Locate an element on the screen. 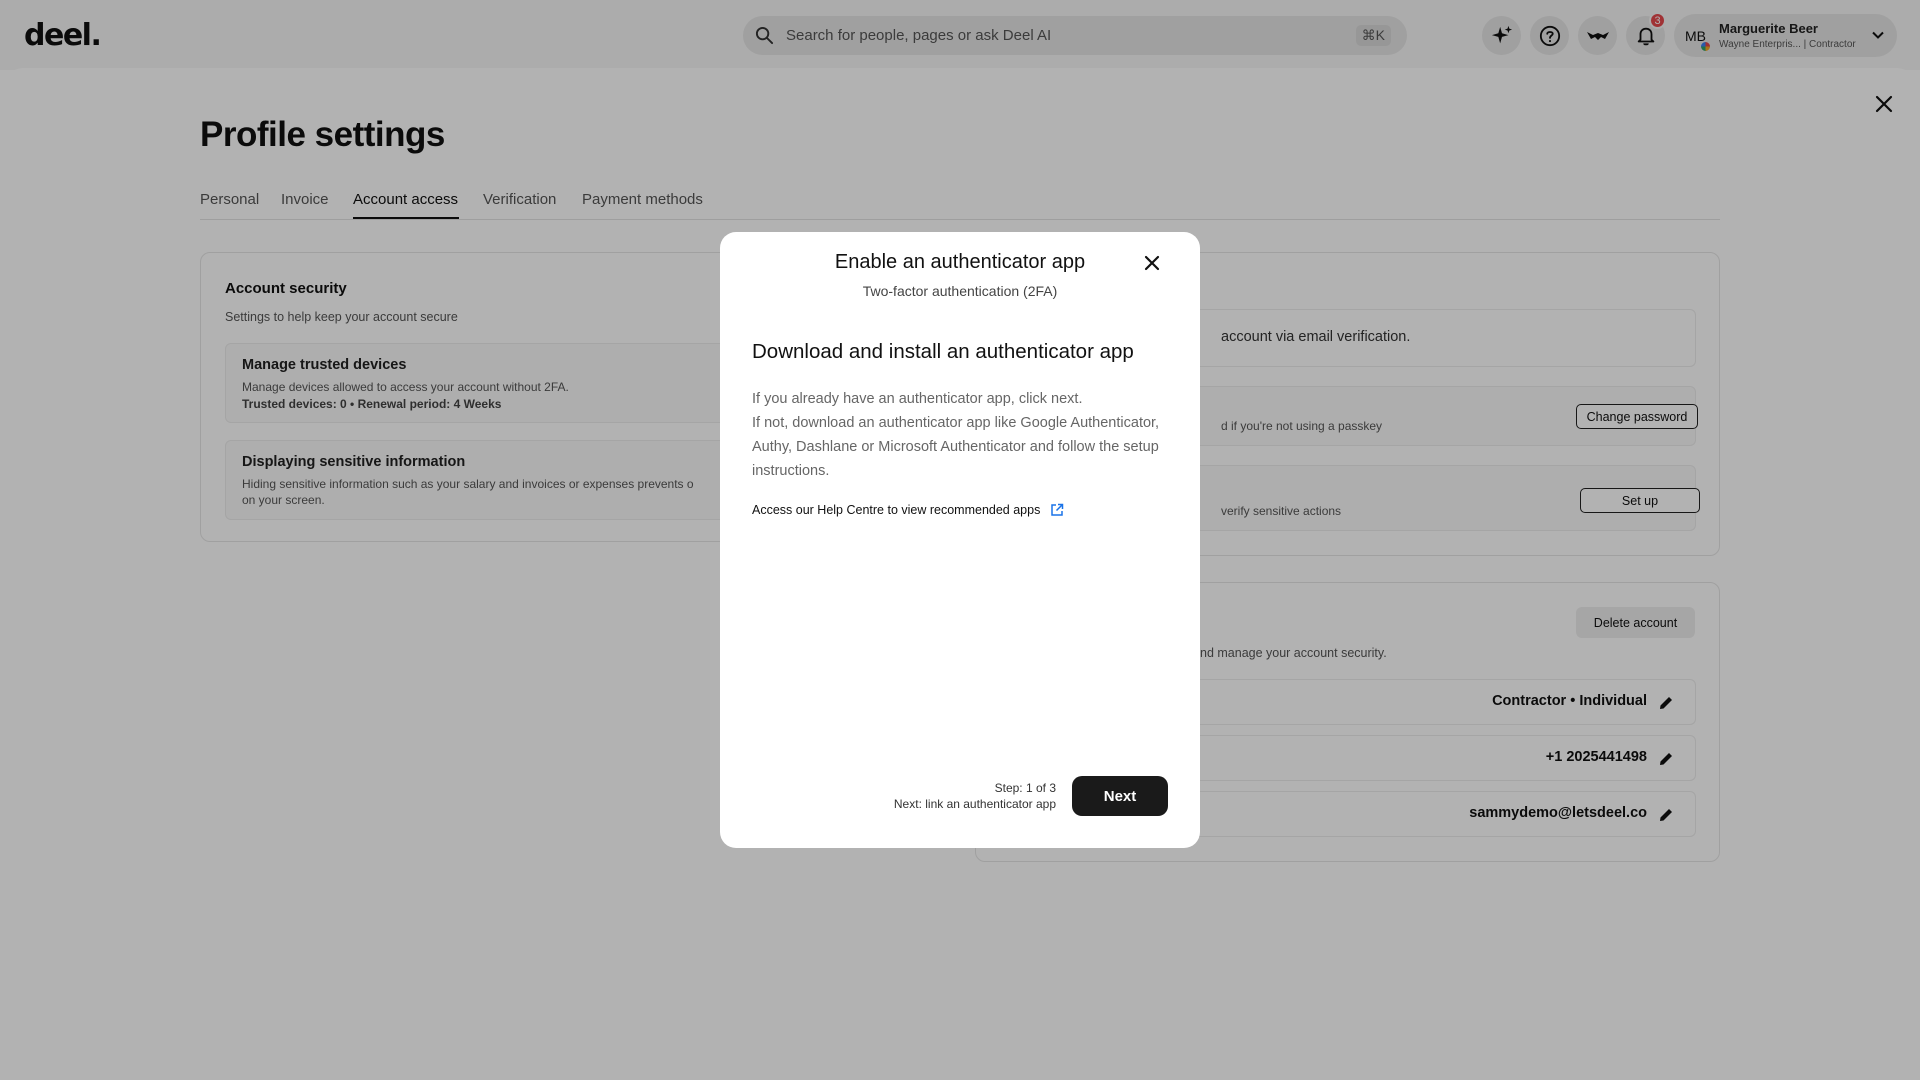 This screenshot has height=1080, width=1920. step-count: Step: 1 of 3 is located at coordinates (1025, 788).